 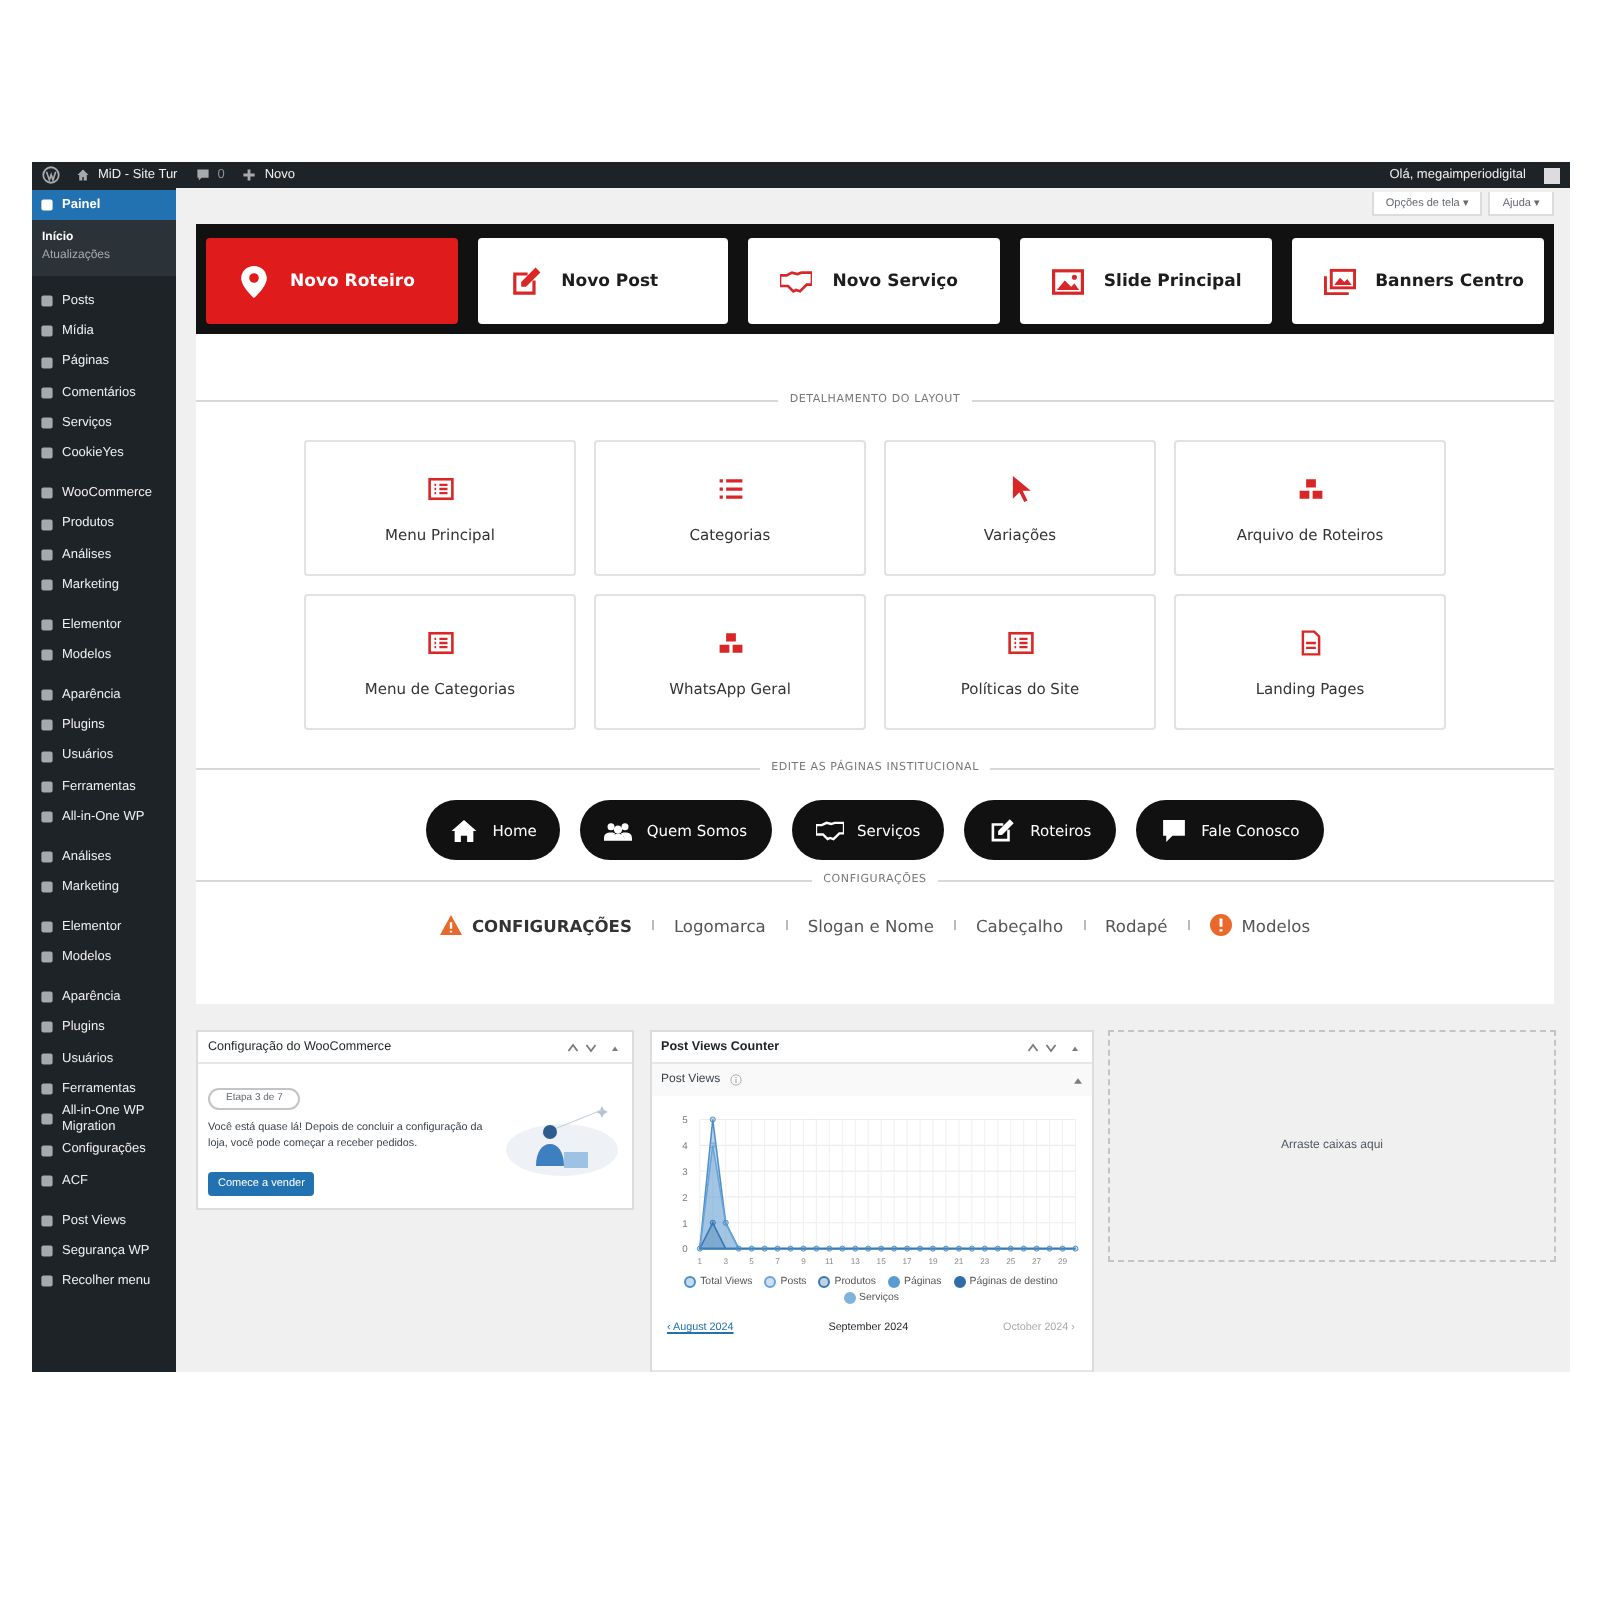 I want to click on map-pin-icon, so click(x=254, y=281).